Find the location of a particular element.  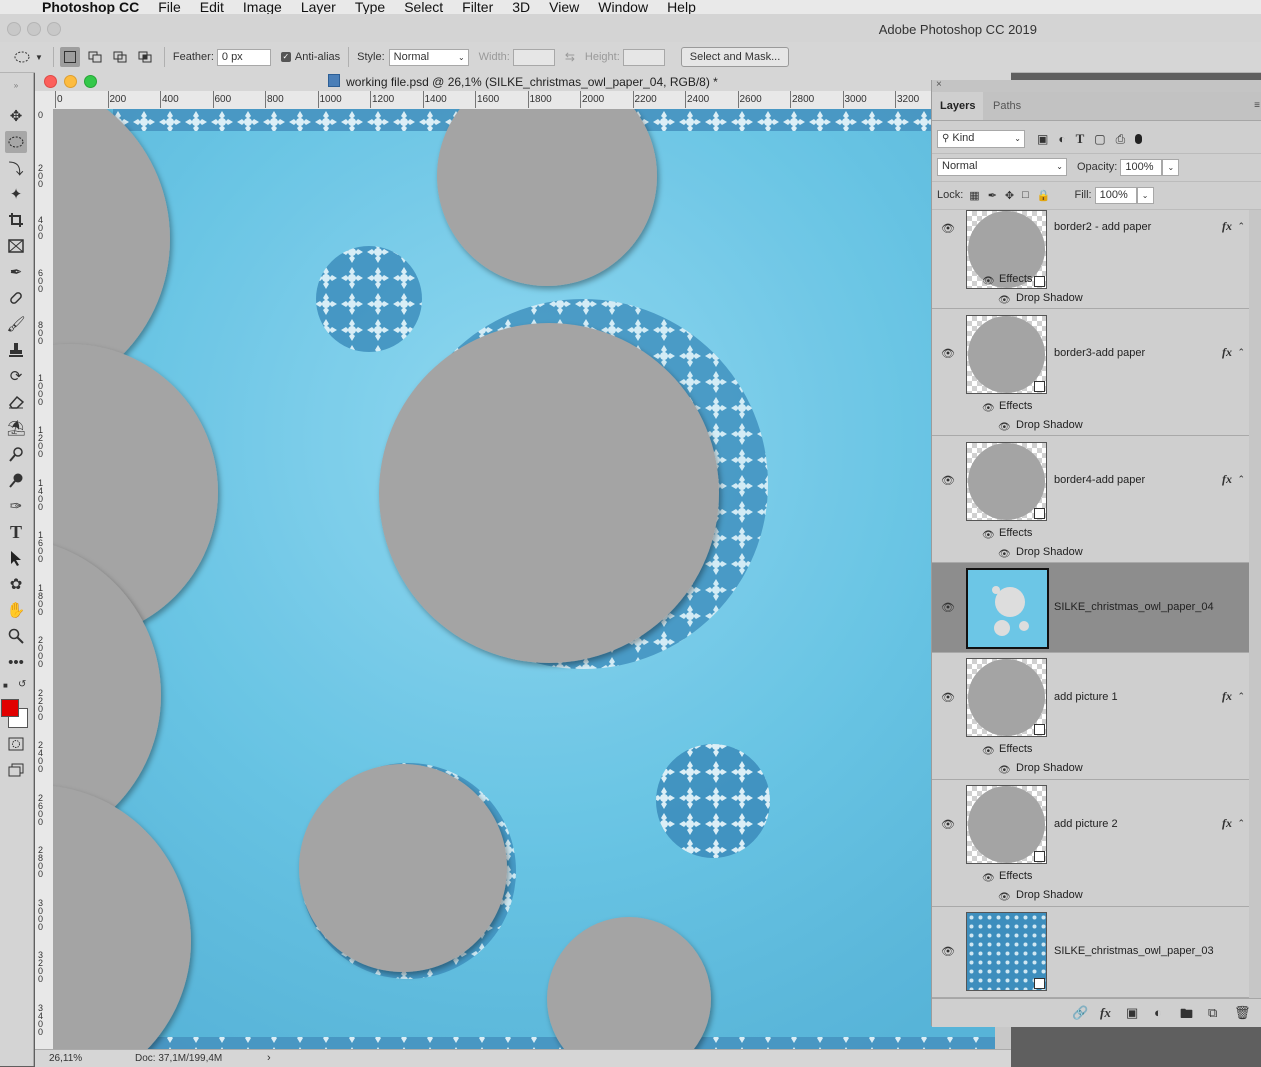

photo-placeholder-large is located at coordinates (549, 493).